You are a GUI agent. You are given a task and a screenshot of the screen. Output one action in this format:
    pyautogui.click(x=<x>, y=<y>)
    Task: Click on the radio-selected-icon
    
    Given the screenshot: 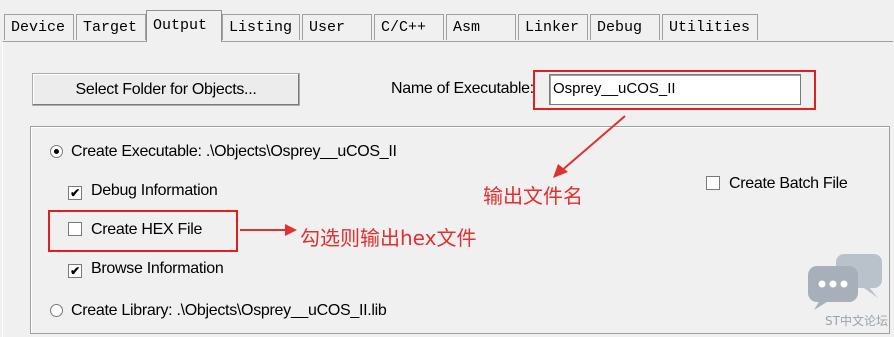 What is the action you would take?
    pyautogui.click(x=56, y=151)
    